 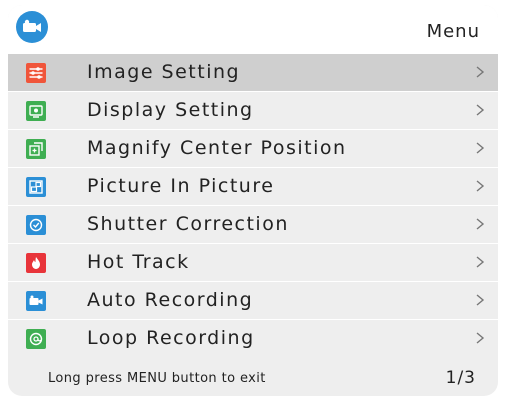 What do you see at coordinates (36, 339) in the screenshot?
I see `loop-icon` at bounding box center [36, 339].